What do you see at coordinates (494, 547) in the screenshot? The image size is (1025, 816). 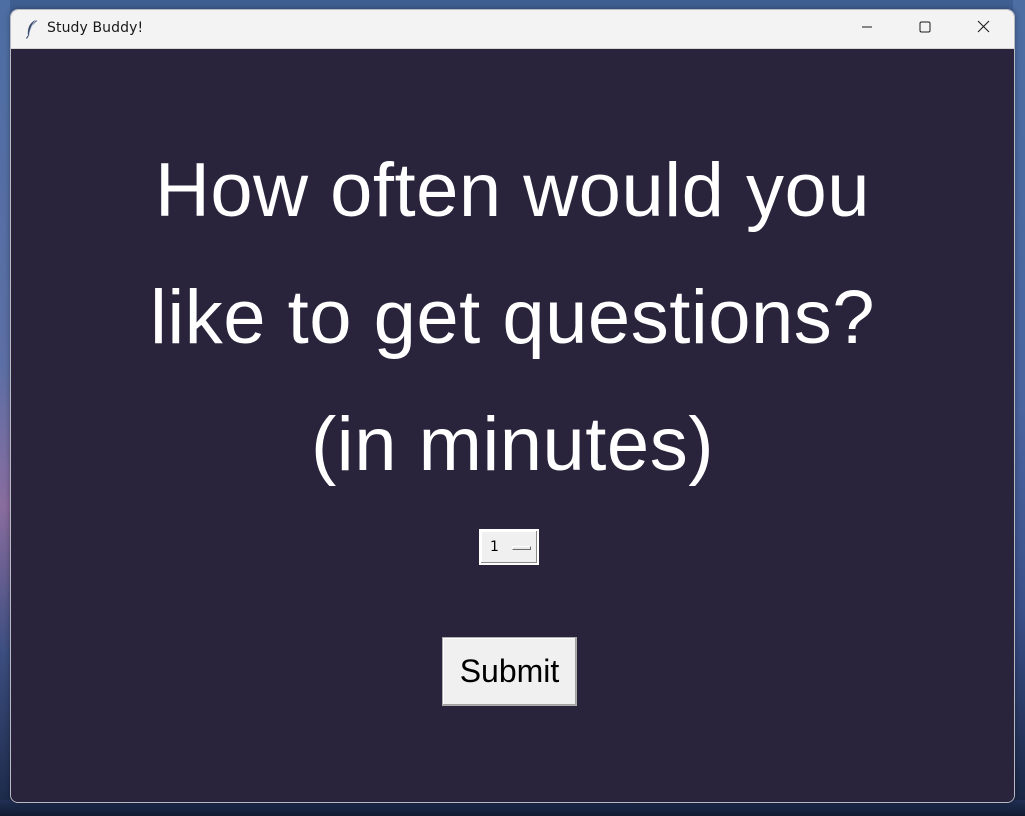 I see `interval-dropdown-value: 1` at bounding box center [494, 547].